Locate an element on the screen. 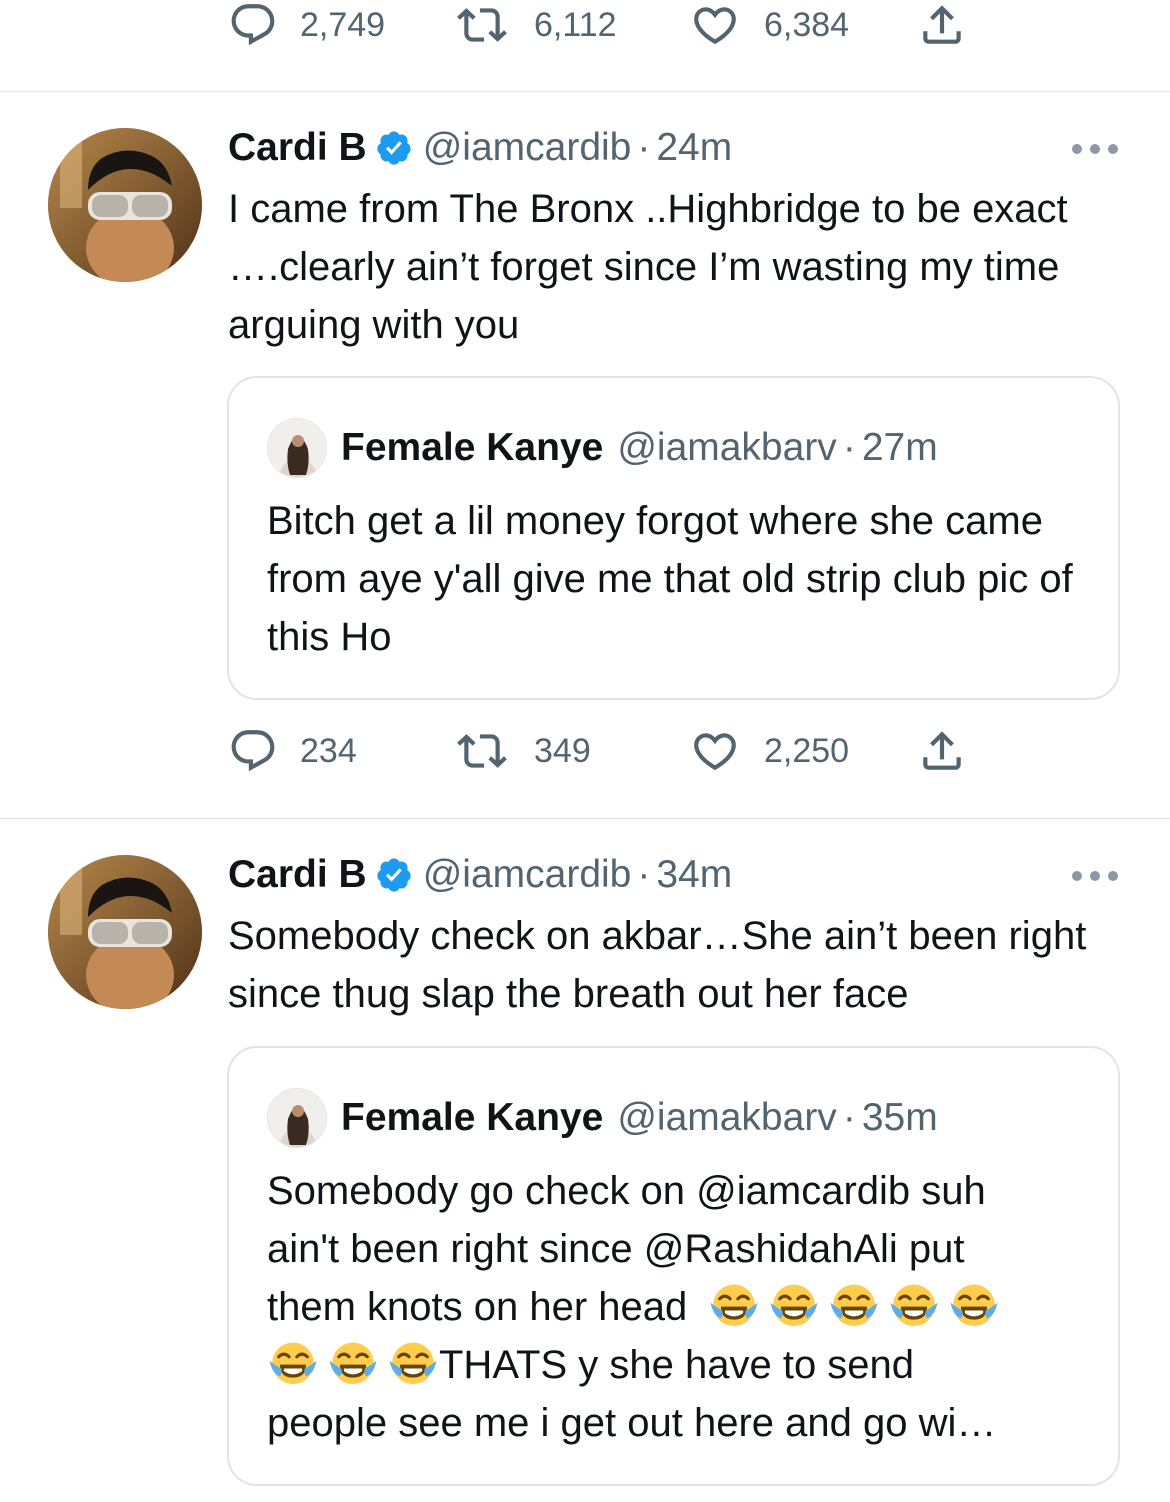 Image resolution: width=1170 pixels, height=1502 pixels. quote-text-line: ain't been right since @RashidahAli put is located at coordinates (616, 1249).